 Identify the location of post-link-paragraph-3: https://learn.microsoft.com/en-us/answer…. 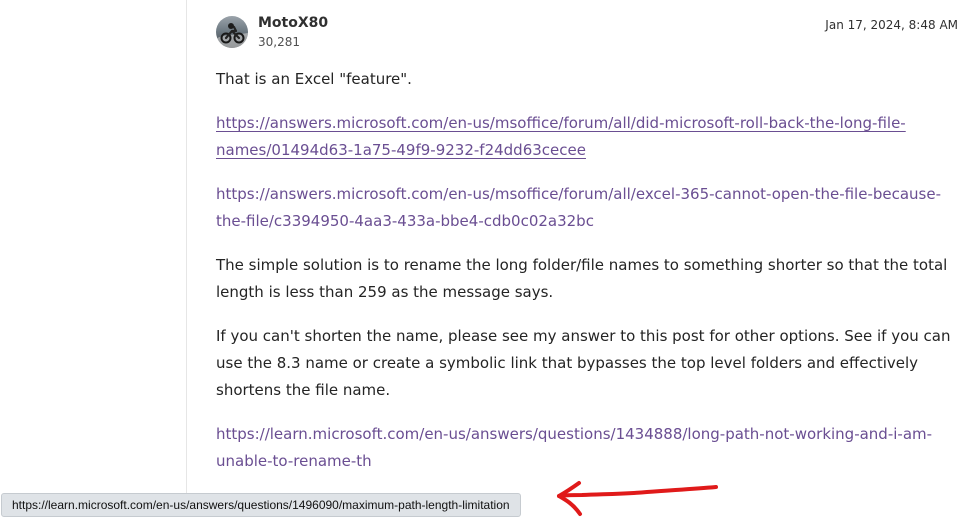
(587, 448).